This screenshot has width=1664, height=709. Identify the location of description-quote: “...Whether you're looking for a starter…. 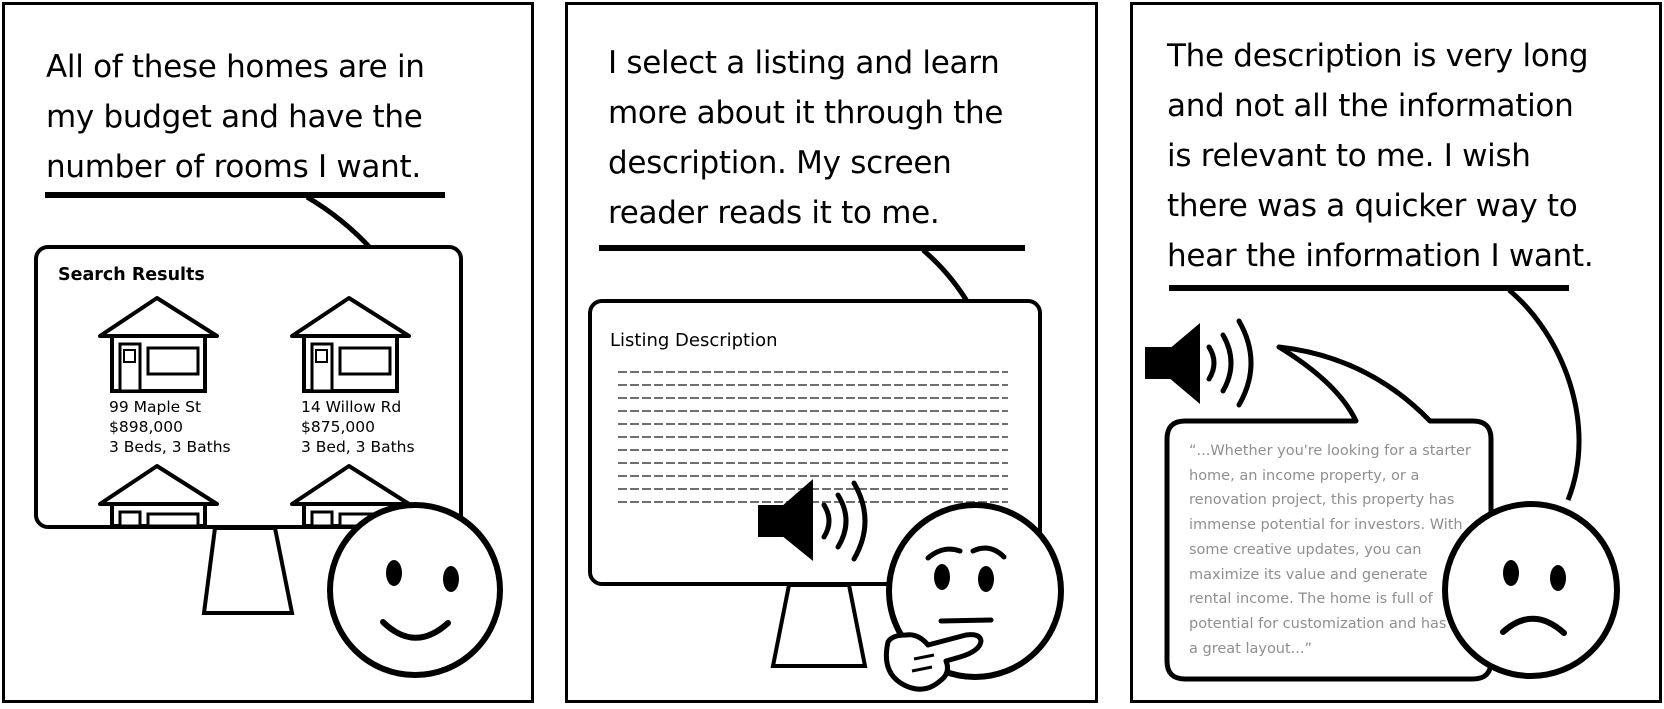
(1330, 550).